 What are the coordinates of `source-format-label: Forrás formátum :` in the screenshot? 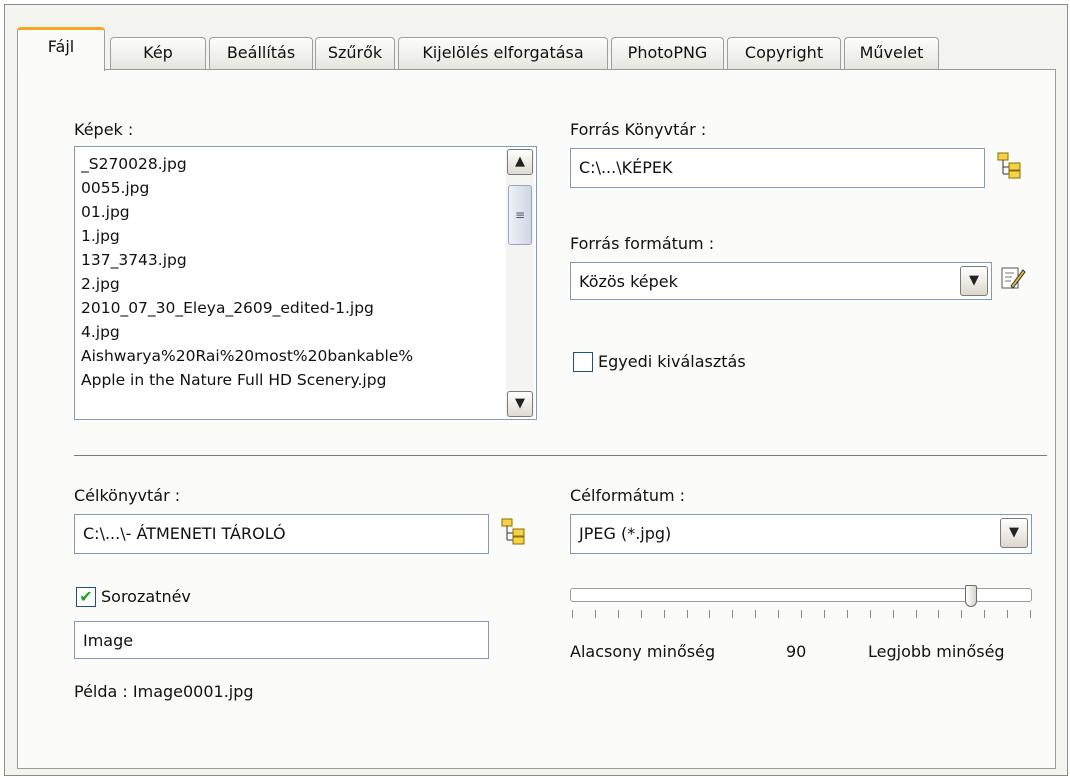 It's located at (642, 243).